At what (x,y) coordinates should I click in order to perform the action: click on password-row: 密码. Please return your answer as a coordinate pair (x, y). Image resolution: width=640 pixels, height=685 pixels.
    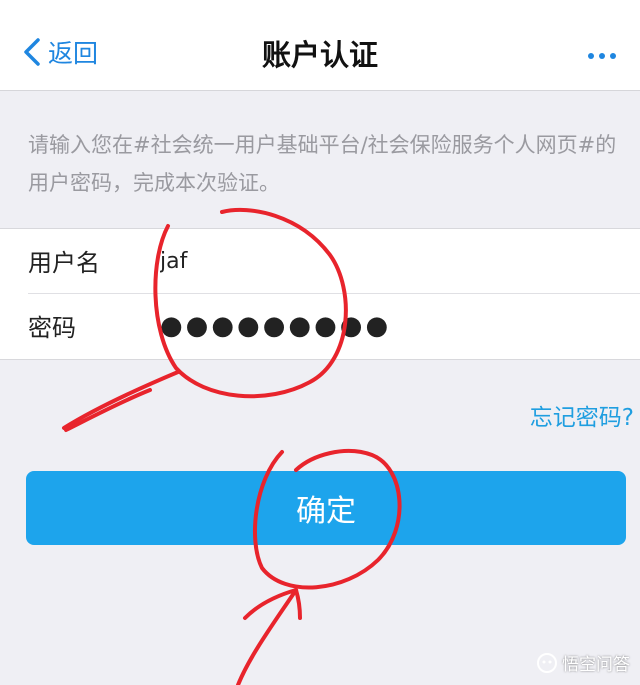
    Looking at the image, I should click on (320, 326).